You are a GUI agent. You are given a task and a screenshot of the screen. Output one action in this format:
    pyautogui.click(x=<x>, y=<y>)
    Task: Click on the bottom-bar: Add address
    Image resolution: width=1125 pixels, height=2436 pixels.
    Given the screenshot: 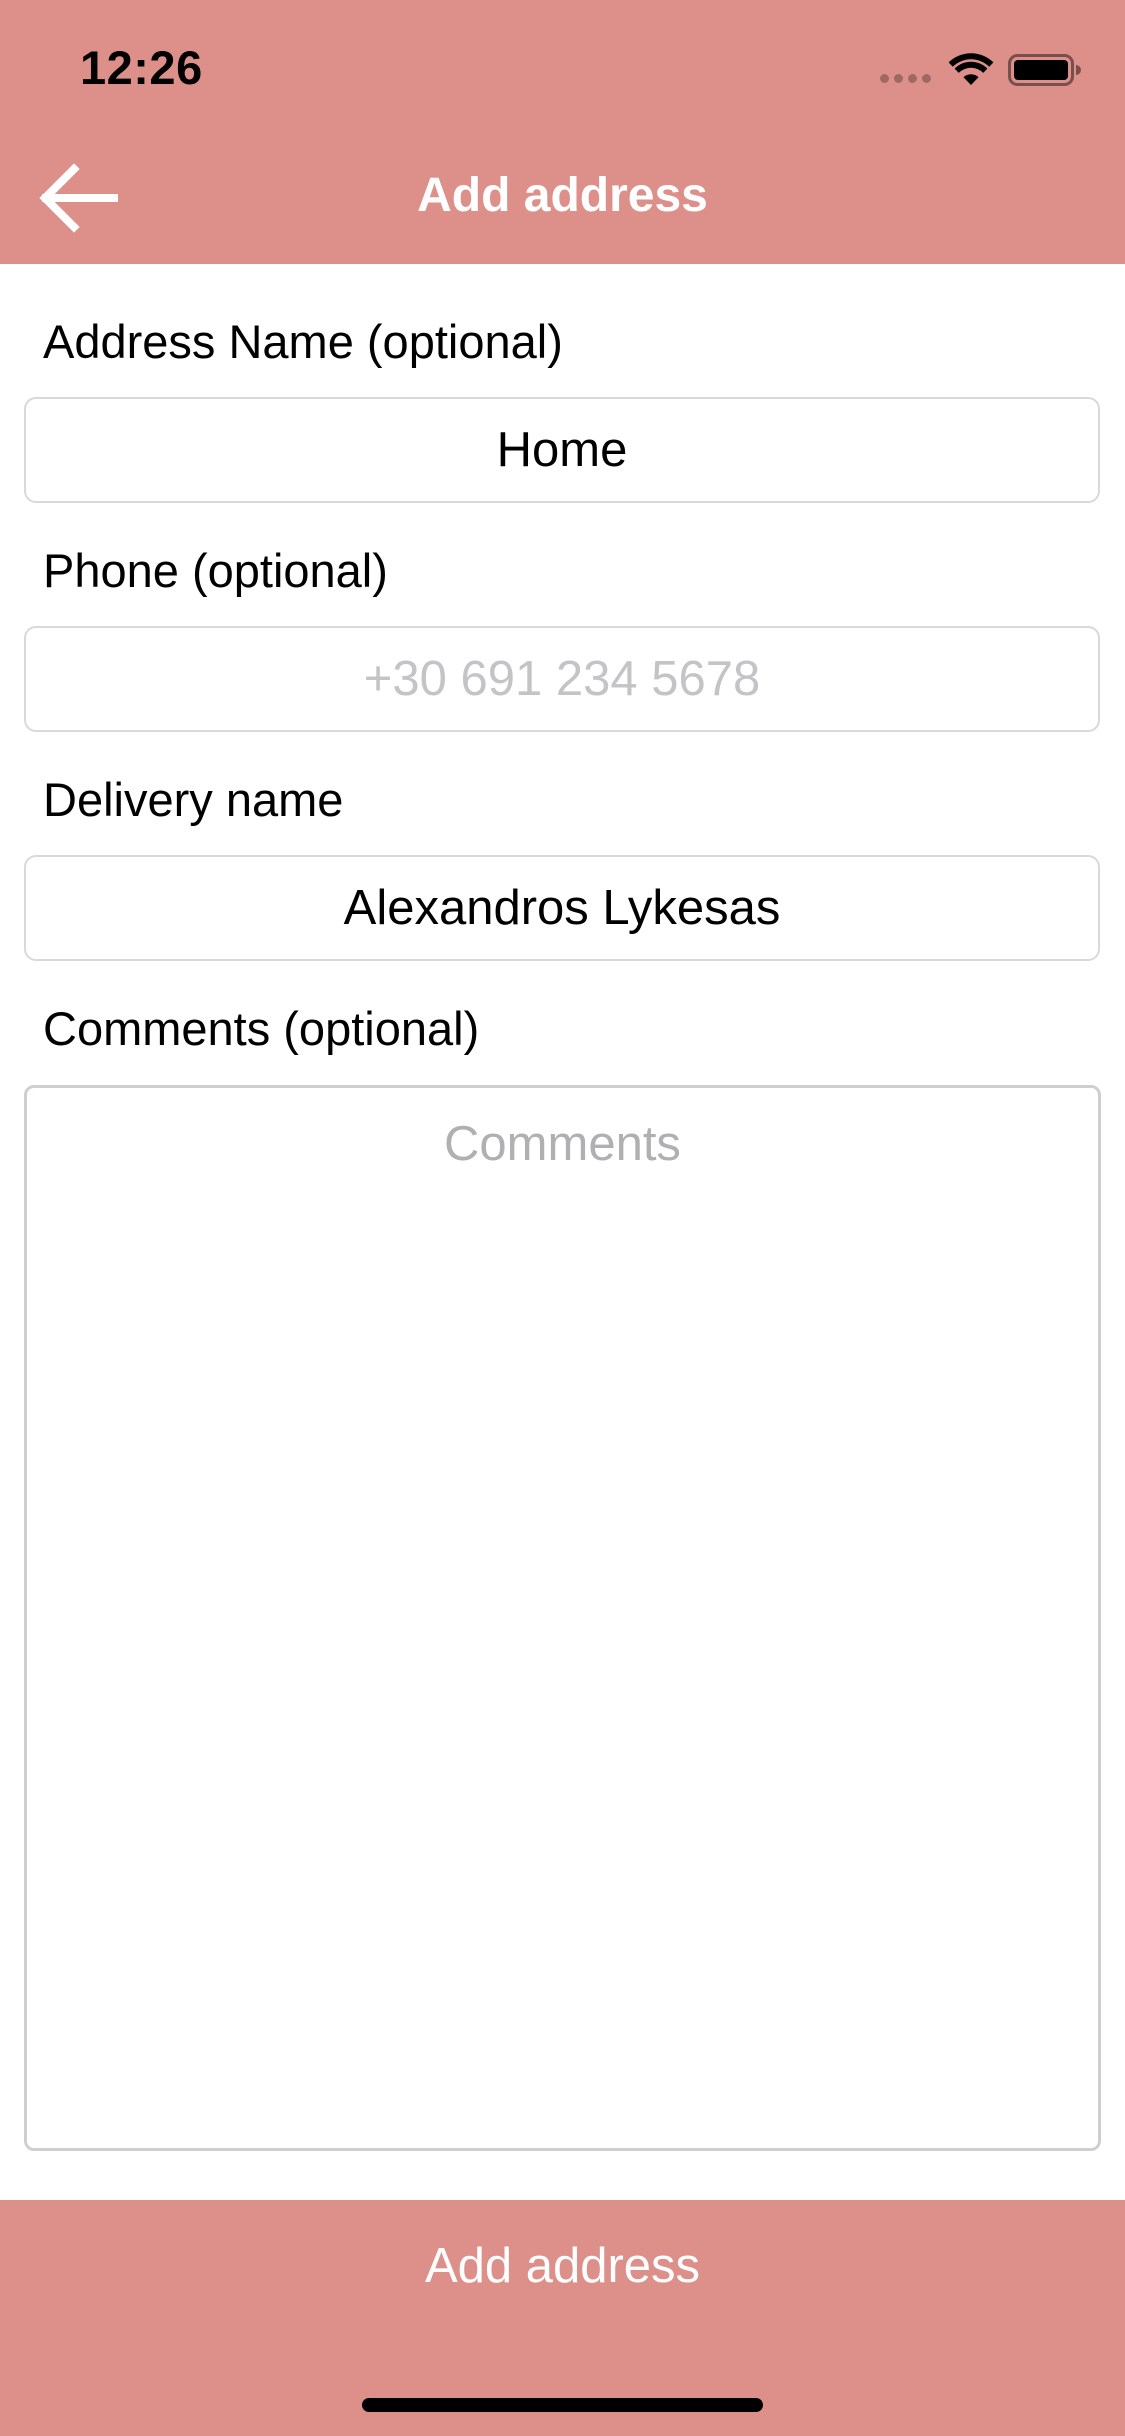 What is the action you would take?
    pyautogui.click(x=562, y=2318)
    